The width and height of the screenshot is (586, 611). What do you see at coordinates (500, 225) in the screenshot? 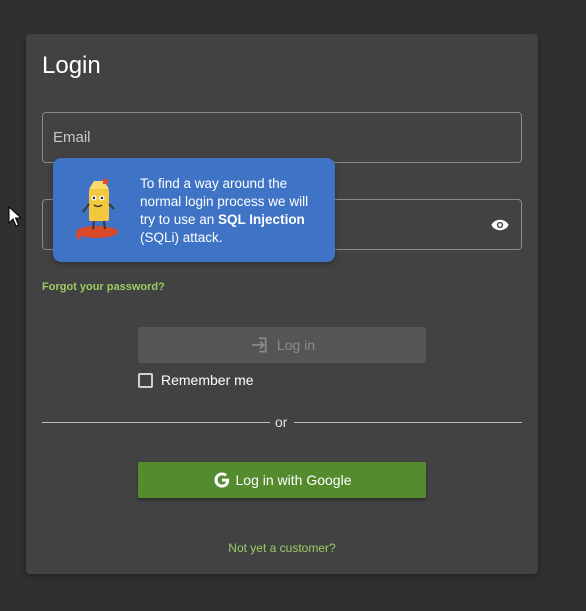
I see `eye-icon` at bounding box center [500, 225].